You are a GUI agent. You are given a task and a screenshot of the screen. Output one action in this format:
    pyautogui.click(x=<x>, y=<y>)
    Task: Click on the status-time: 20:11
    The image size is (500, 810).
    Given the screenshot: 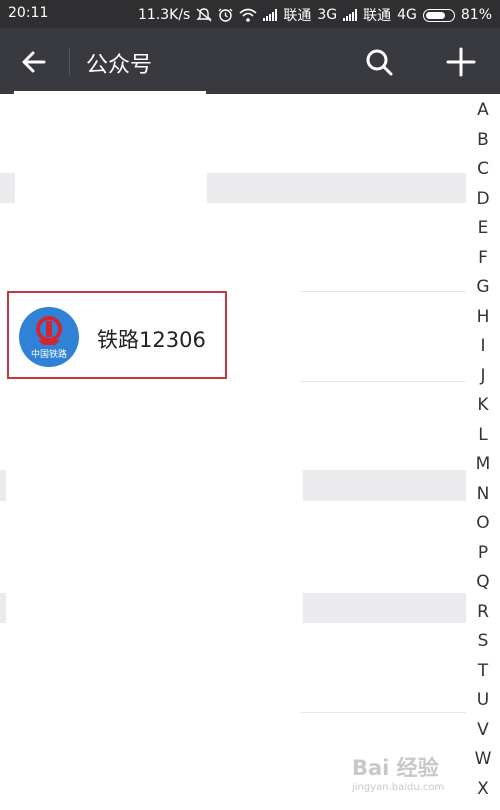 What is the action you would take?
    pyautogui.click(x=28, y=13)
    